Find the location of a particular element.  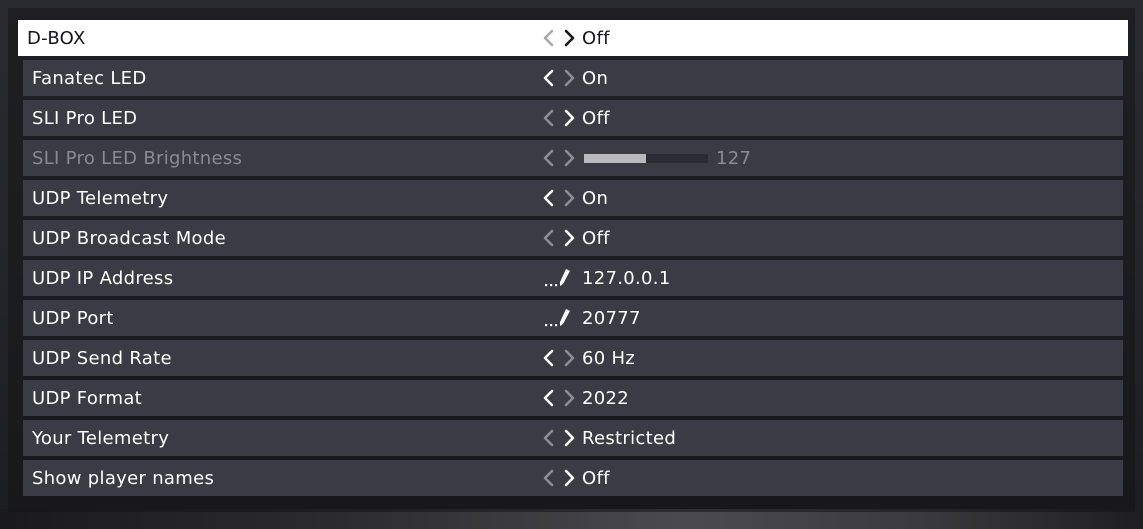

setting-row-udp-telemetry: UDP Telemetry On is located at coordinates (573, 198).